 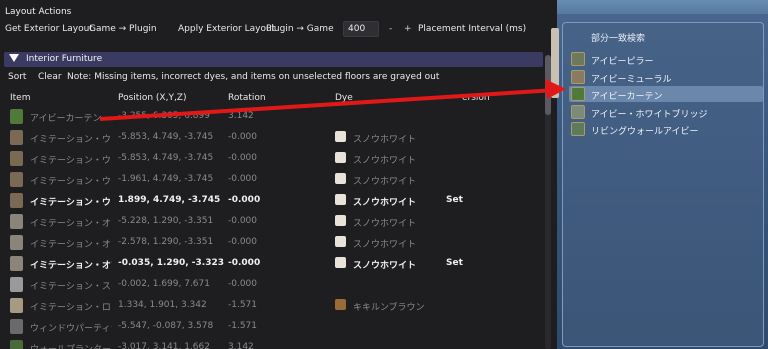 What do you see at coordinates (71, 308) in the screenshot?
I see `item-name: イミテーション・ロング` at bounding box center [71, 308].